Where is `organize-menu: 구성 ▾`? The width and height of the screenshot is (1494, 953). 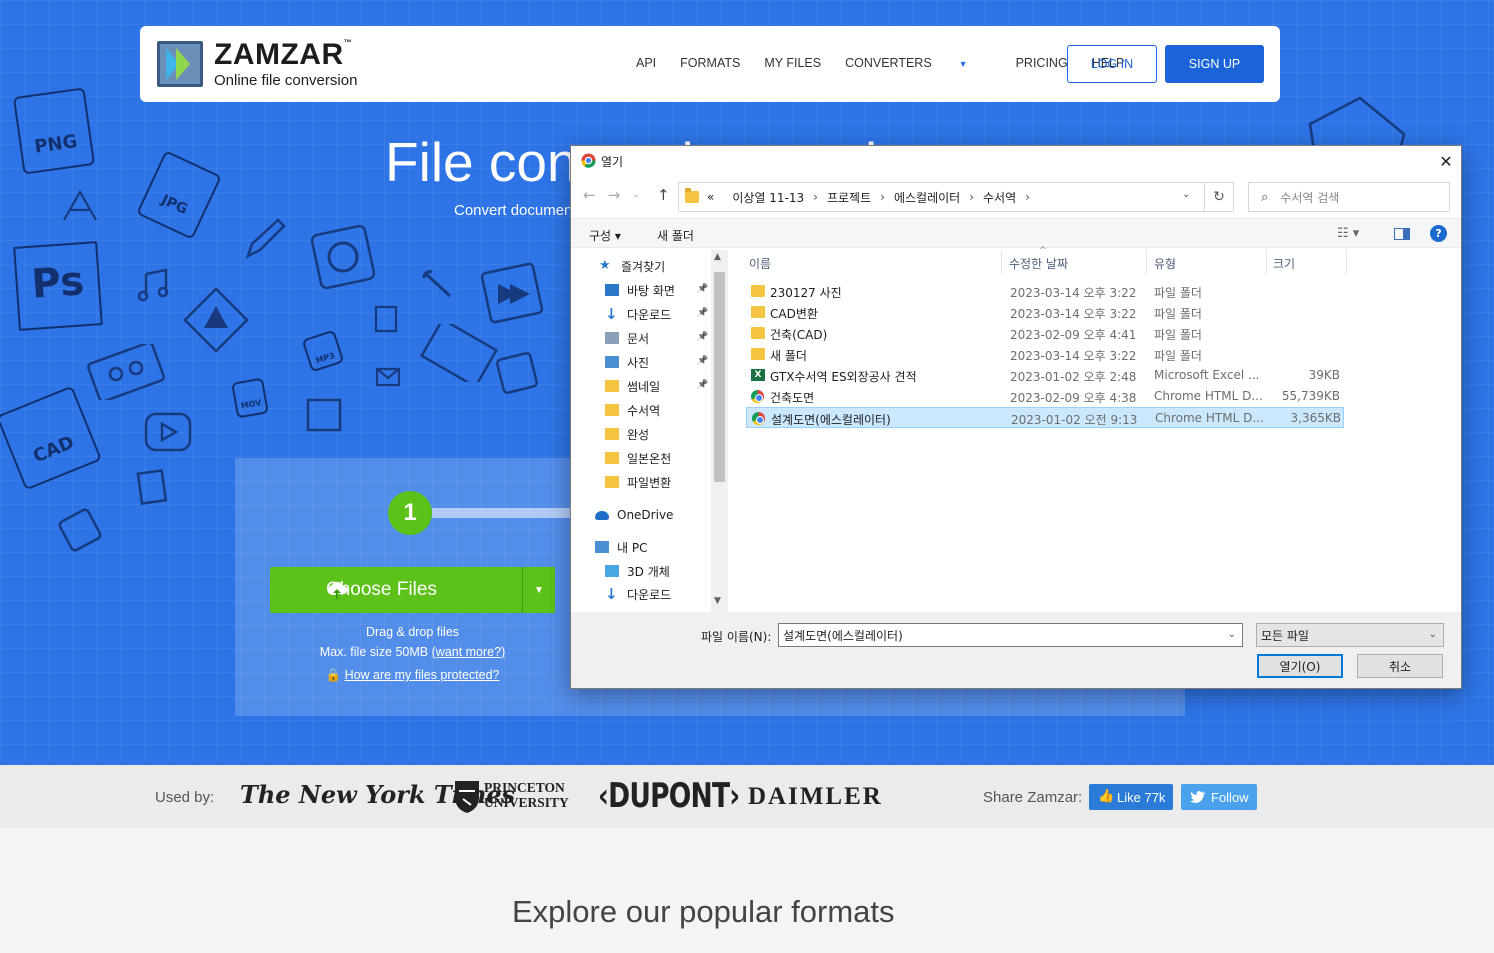
organize-menu: 구성 ▾ is located at coordinates (605, 235).